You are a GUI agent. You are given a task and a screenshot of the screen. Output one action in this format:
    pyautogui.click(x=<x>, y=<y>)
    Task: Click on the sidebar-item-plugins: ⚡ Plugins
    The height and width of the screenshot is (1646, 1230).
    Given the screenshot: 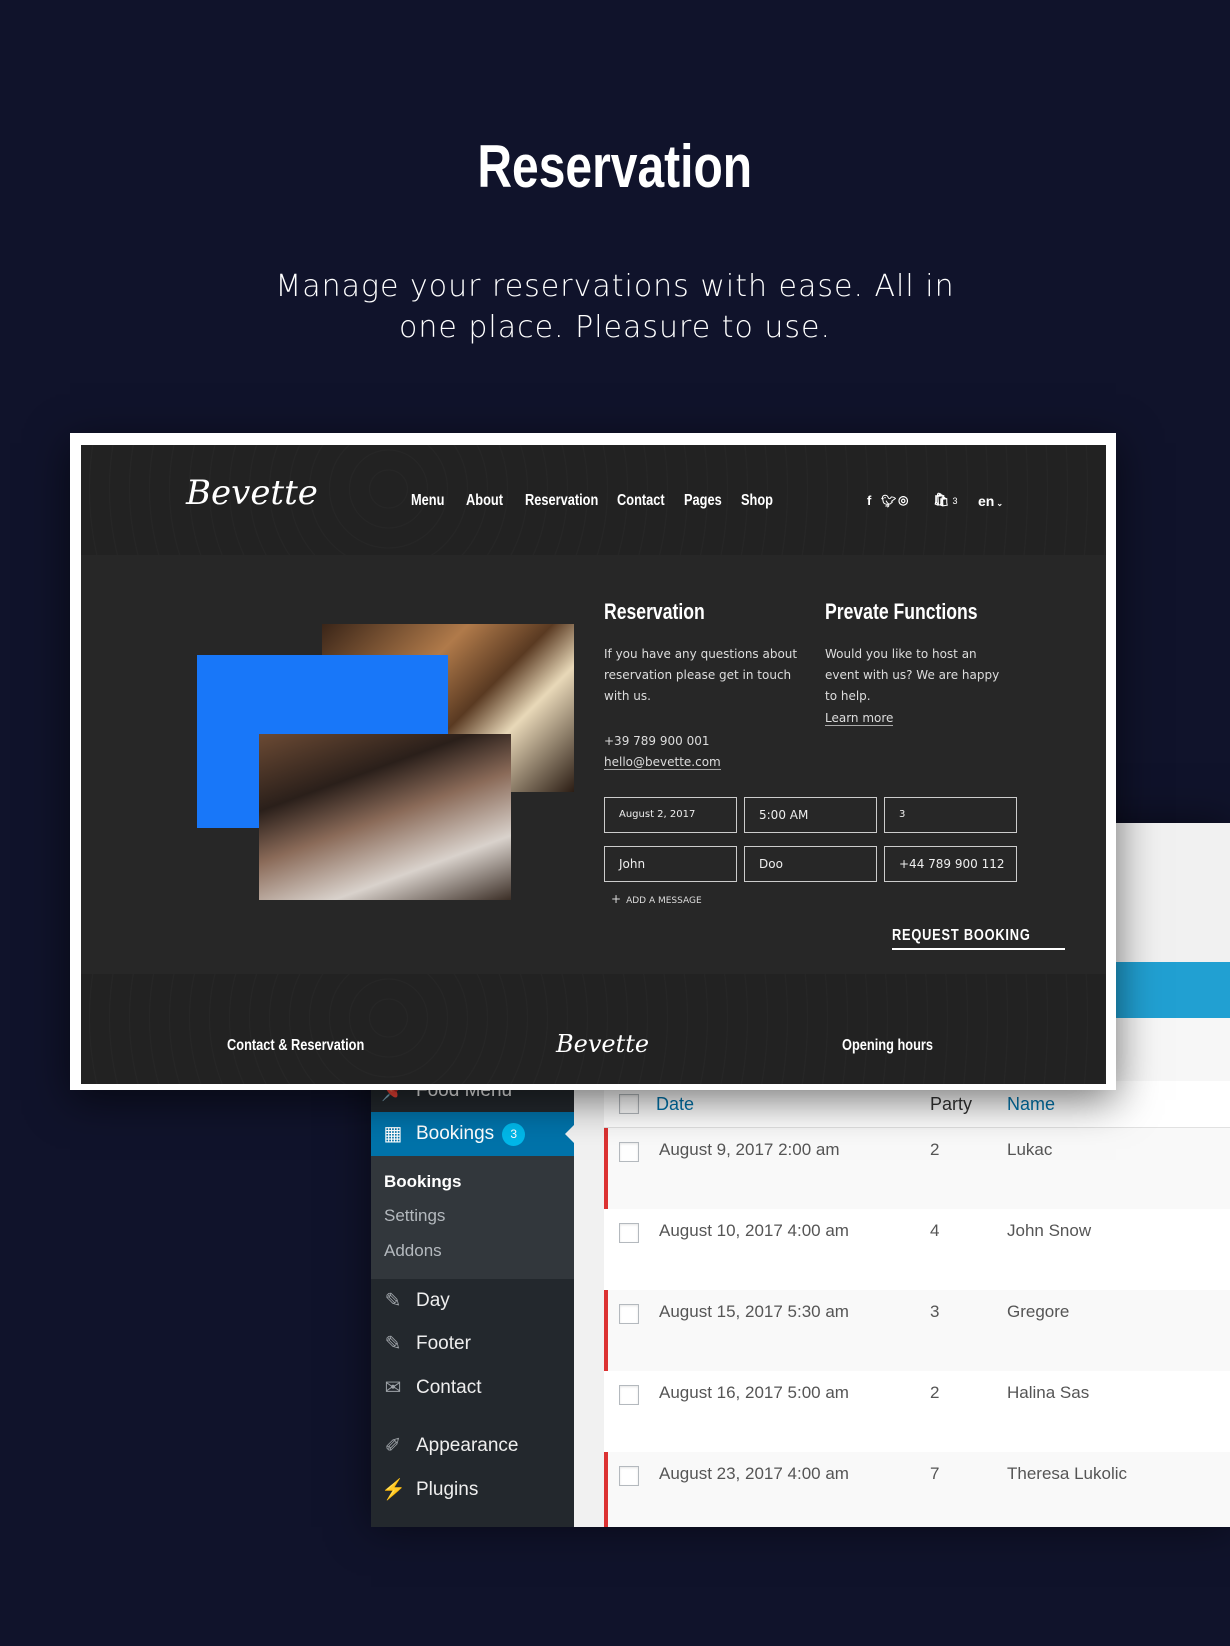 What is the action you would take?
    pyautogui.click(x=472, y=1490)
    